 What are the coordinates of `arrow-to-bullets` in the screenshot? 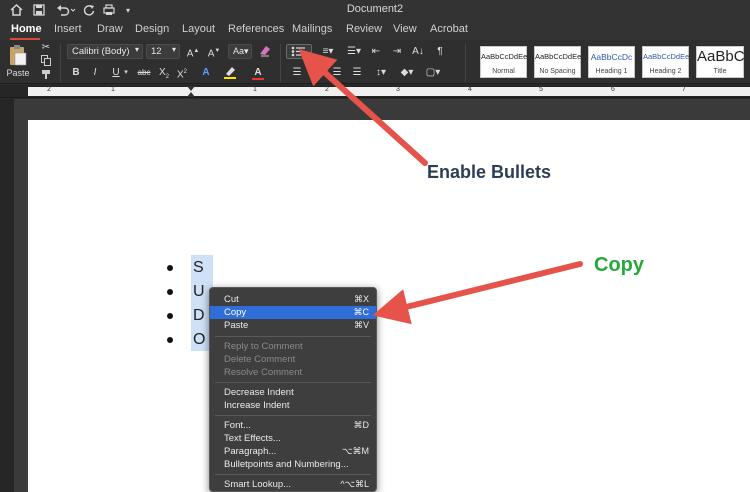 It's located at (363, 107).